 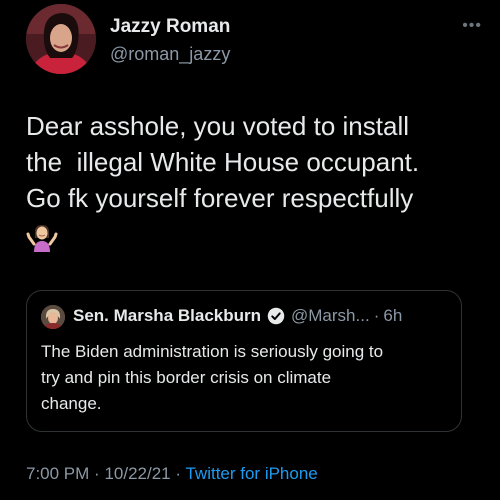 I want to click on avatar, so click(x=61, y=39).